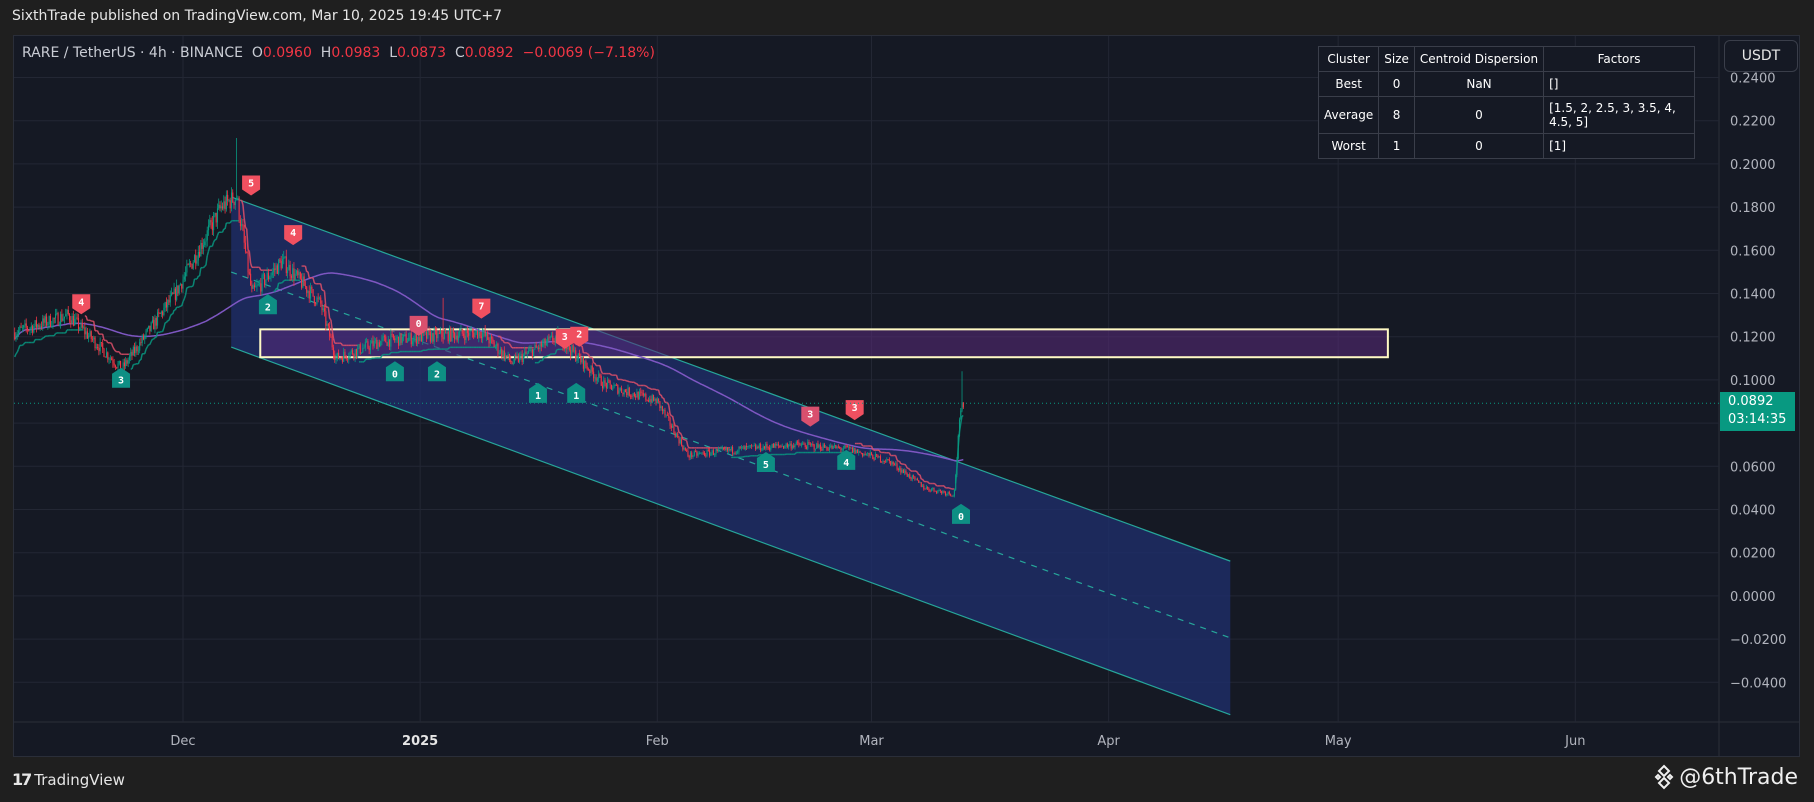 This screenshot has height=802, width=1814. What do you see at coordinates (459, 53) in the screenshot?
I see `close-label: C` at bounding box center [459, 53].